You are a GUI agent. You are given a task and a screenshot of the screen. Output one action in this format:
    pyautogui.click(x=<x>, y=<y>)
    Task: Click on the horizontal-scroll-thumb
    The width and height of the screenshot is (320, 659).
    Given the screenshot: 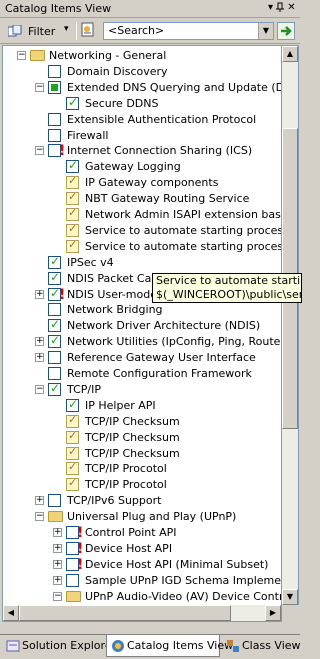 What is the action you would take?
    pyautogui.click(x=125, y=613)
    